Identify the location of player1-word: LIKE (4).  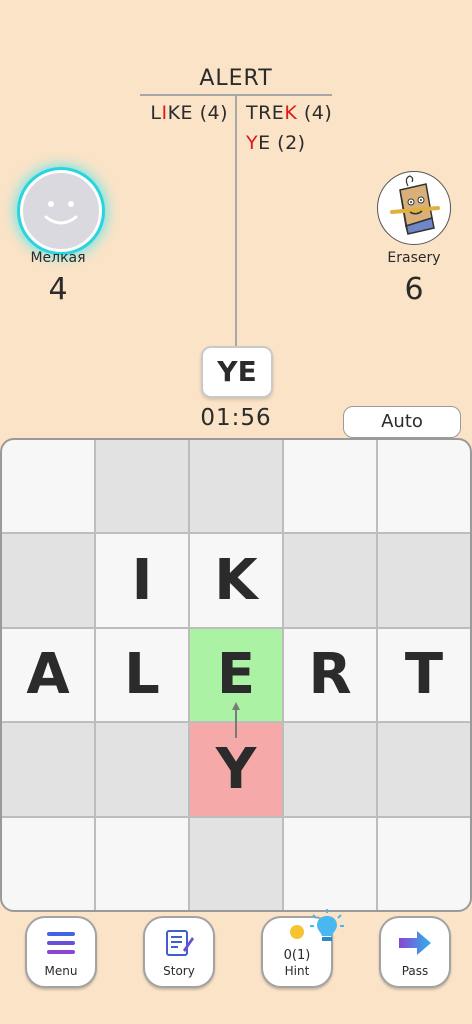
(189, 113).